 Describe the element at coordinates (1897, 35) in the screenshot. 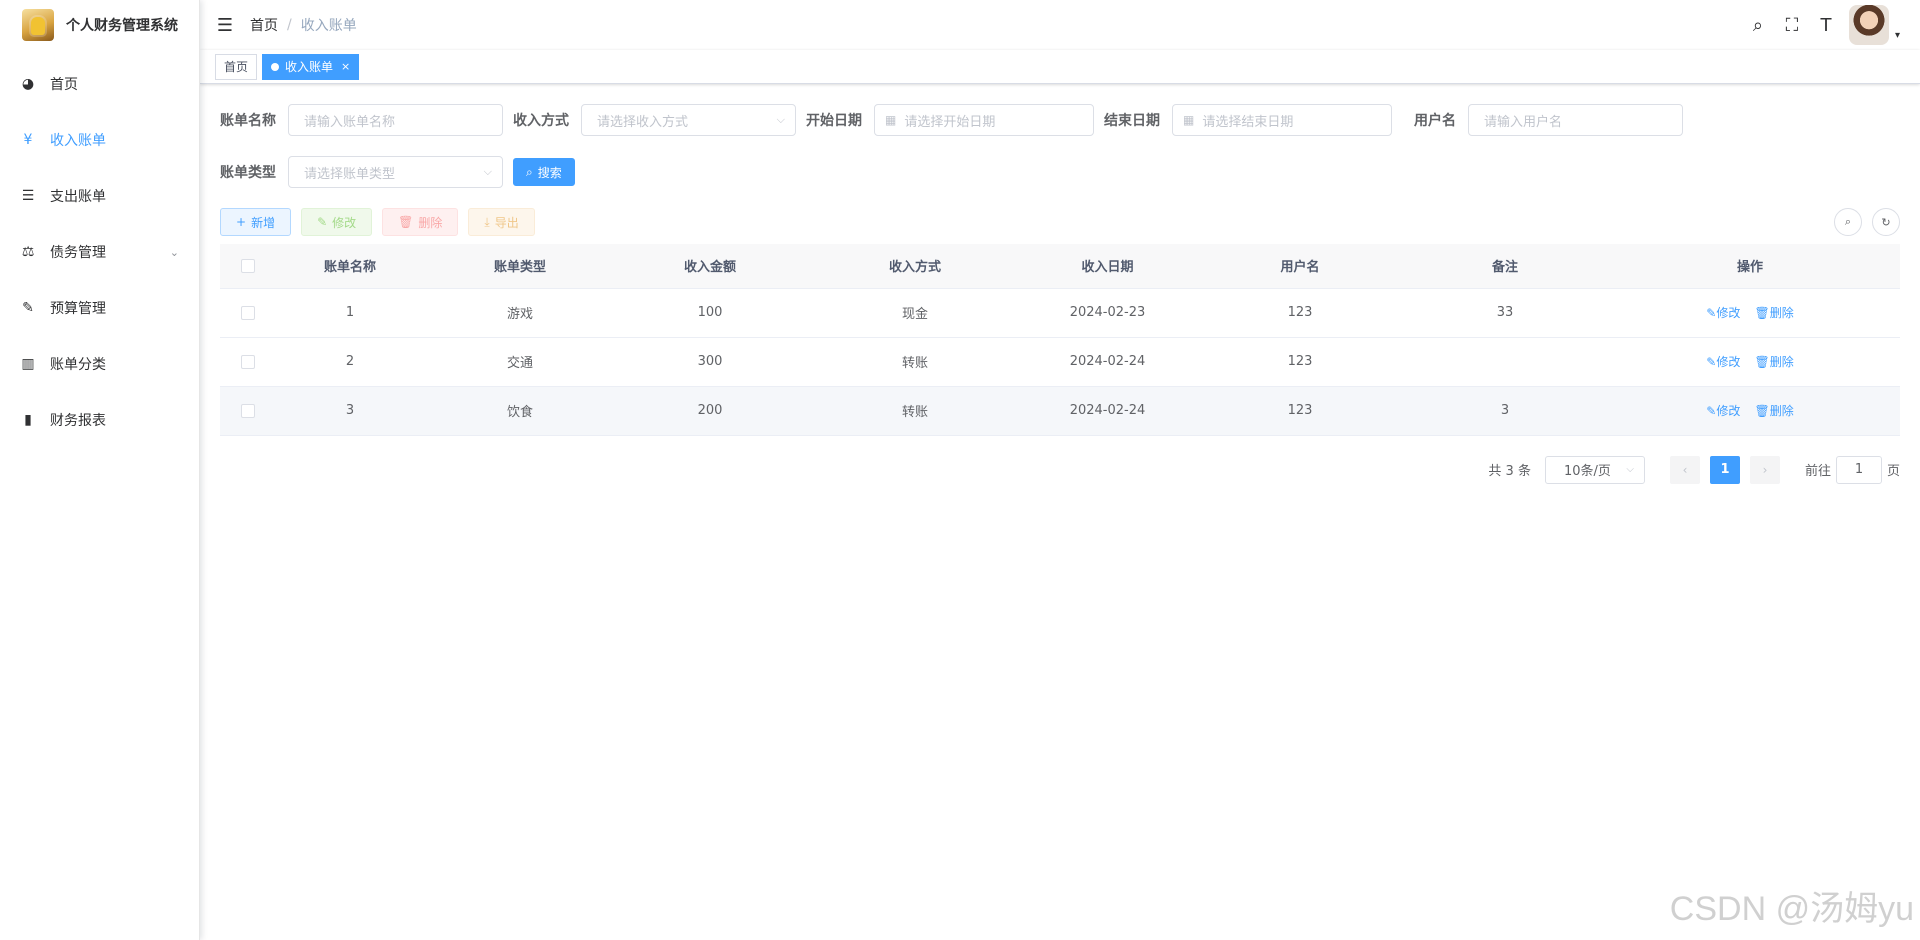

I see `caret-down-icon: ▾` at that location.